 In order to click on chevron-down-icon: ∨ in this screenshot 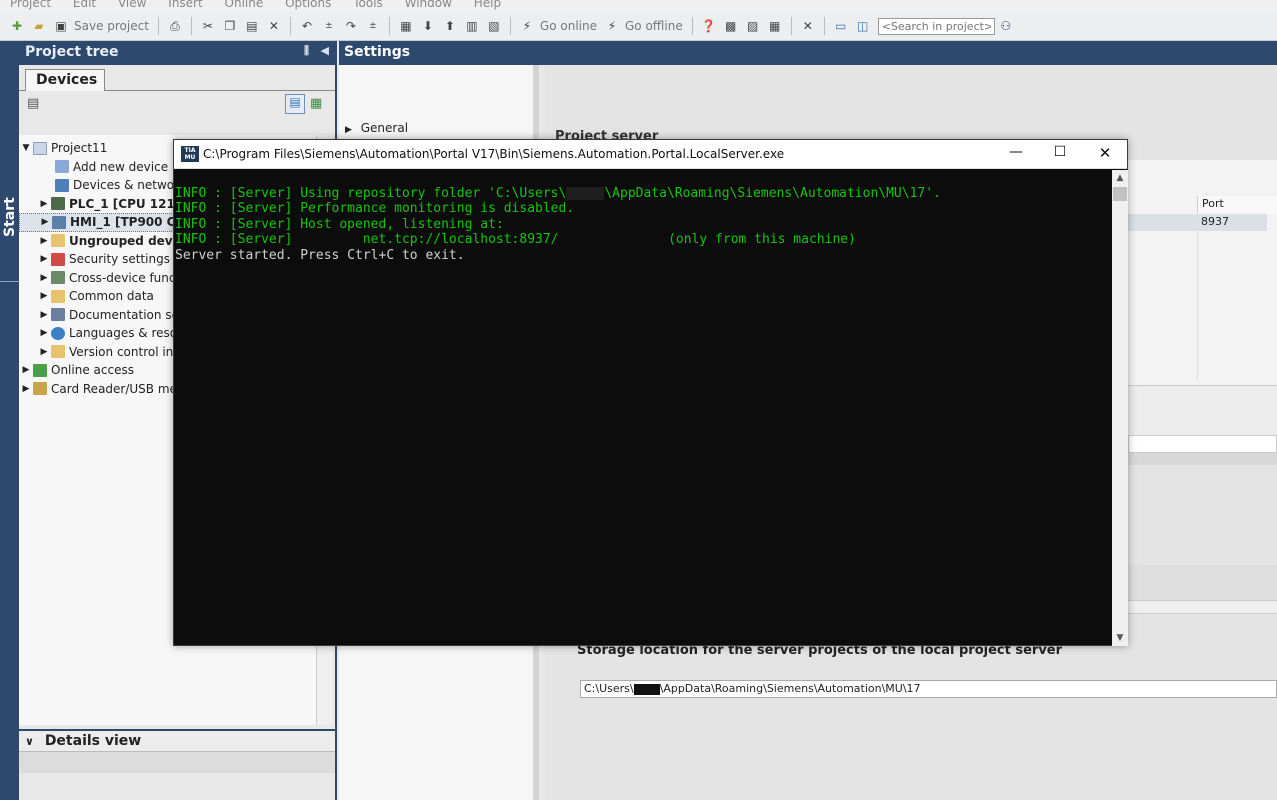, I will do `click(29, 741)`.